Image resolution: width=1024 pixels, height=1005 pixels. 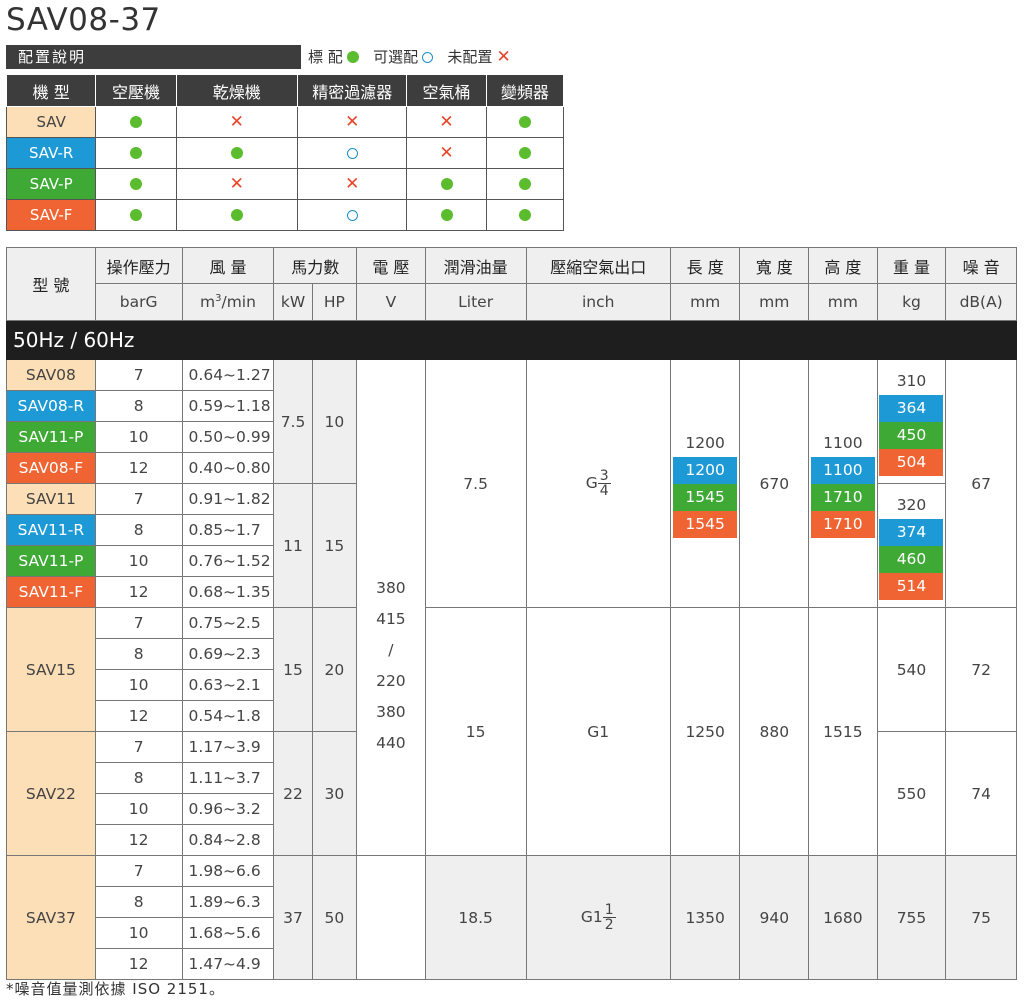 What do you see at coordinates (981, 483) in the screenshot?
I see `noise-cell: 67` at bounding box center [981, 483].